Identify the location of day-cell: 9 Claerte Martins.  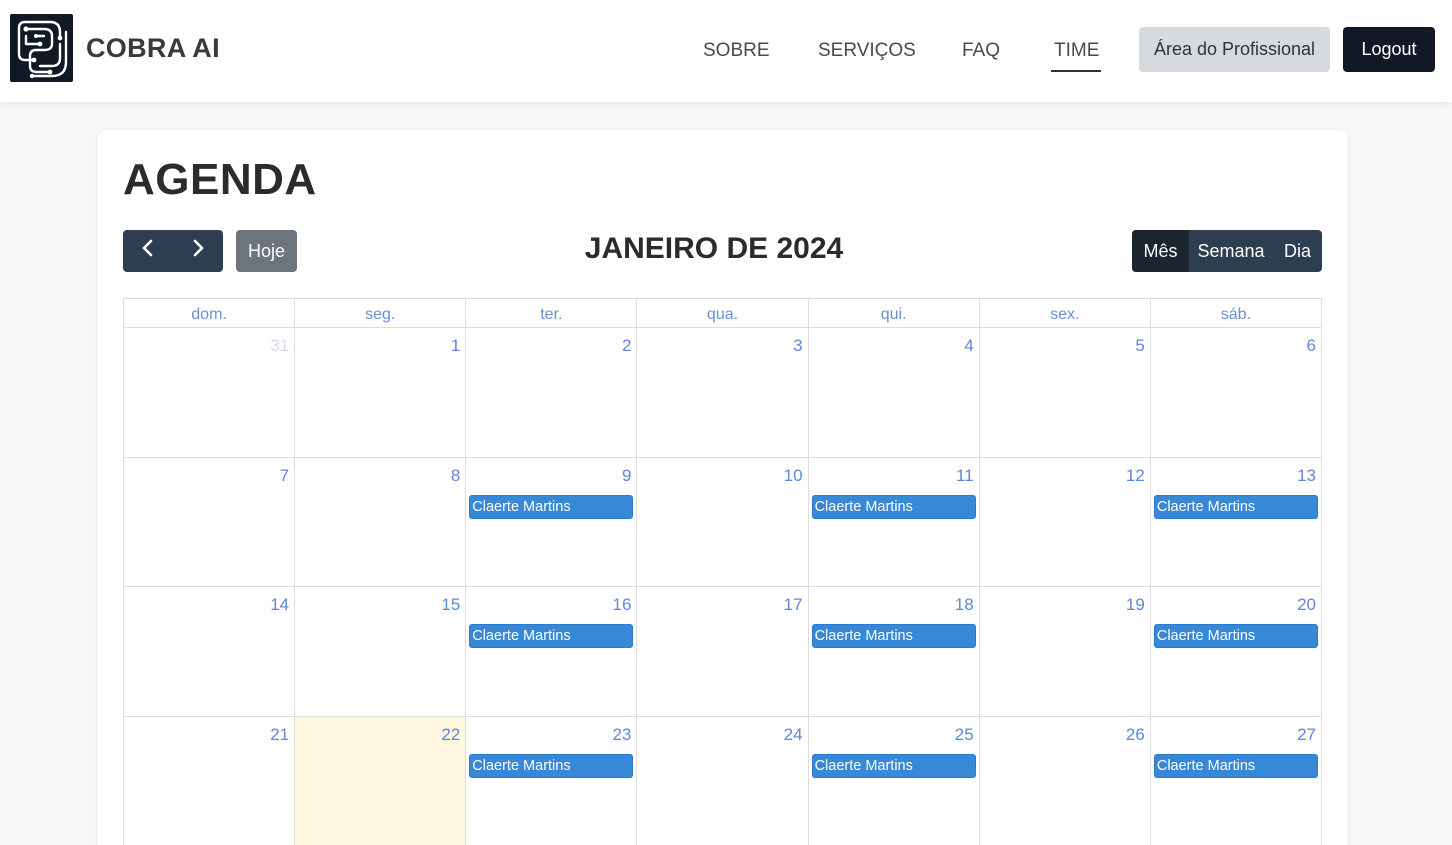
(552, 522).